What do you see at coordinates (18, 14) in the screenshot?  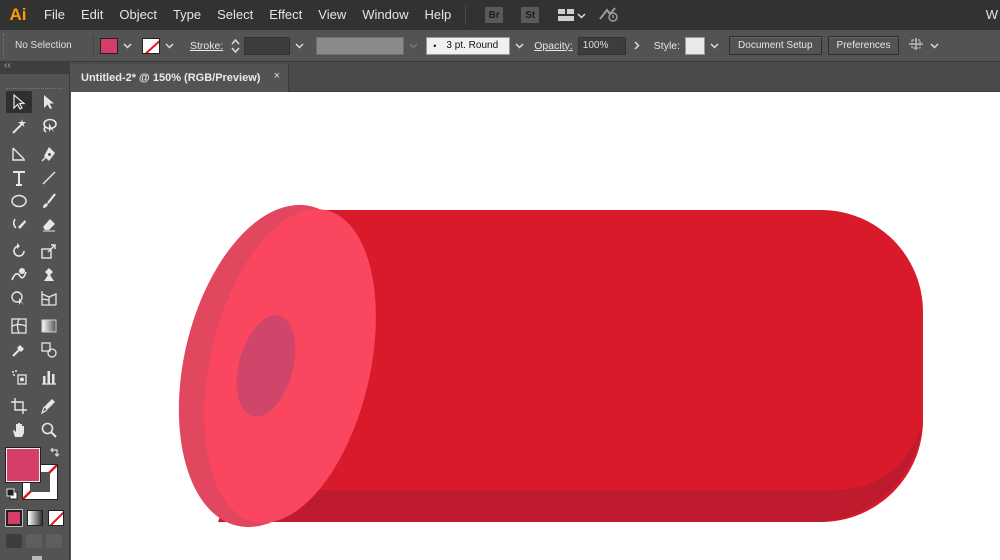 I see `app-logo: Ai` at bounding box center [18, 14].